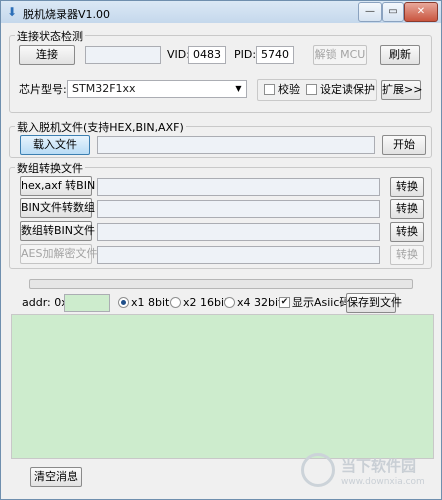 The width and height of the screenshot is (442, 500). I want to click on download-arrow-icon: ⬇, so click(12, 12).